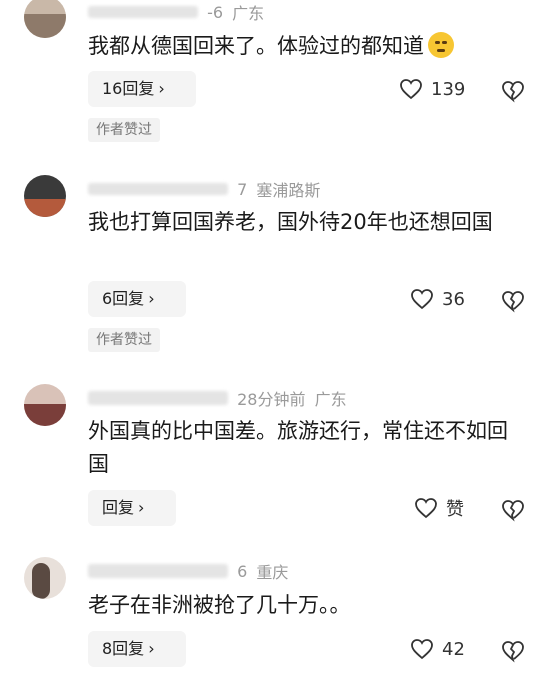  Describe the element at coordinates (219, 605) in the screenshot. I see `comment-text: 老子在非洲被抢了几十万。。` at that location.